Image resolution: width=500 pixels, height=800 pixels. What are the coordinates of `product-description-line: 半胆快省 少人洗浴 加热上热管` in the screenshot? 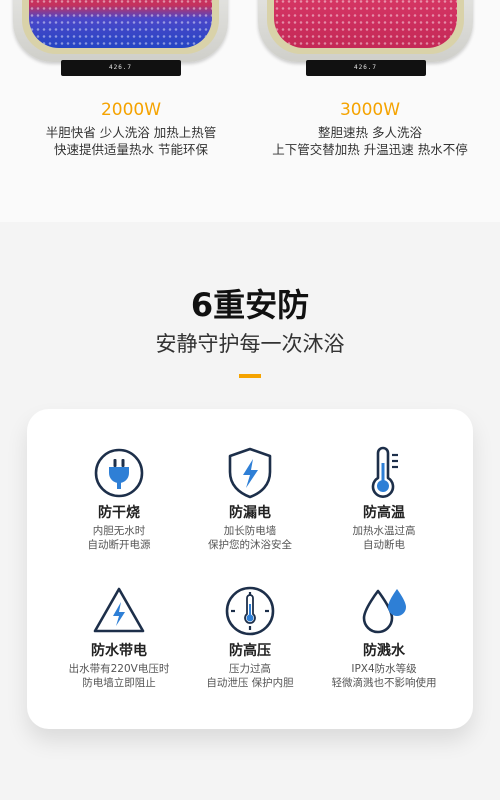 It's located at (131, 132).